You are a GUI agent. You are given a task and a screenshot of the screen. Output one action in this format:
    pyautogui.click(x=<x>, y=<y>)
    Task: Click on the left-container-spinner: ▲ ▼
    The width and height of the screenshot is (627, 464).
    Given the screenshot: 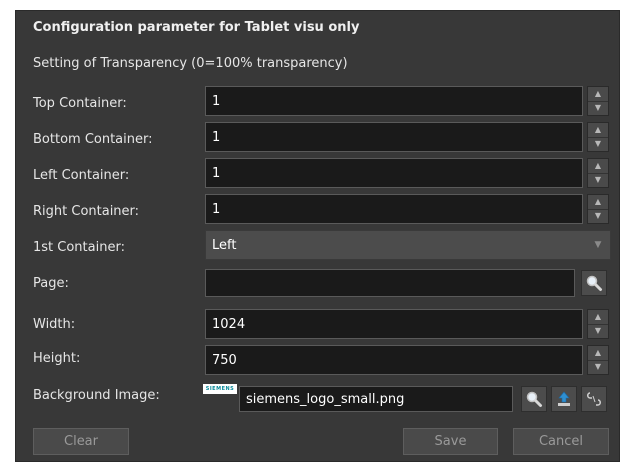 What is the action you would take?
    pyautogui.click(x=598, y=173)
    